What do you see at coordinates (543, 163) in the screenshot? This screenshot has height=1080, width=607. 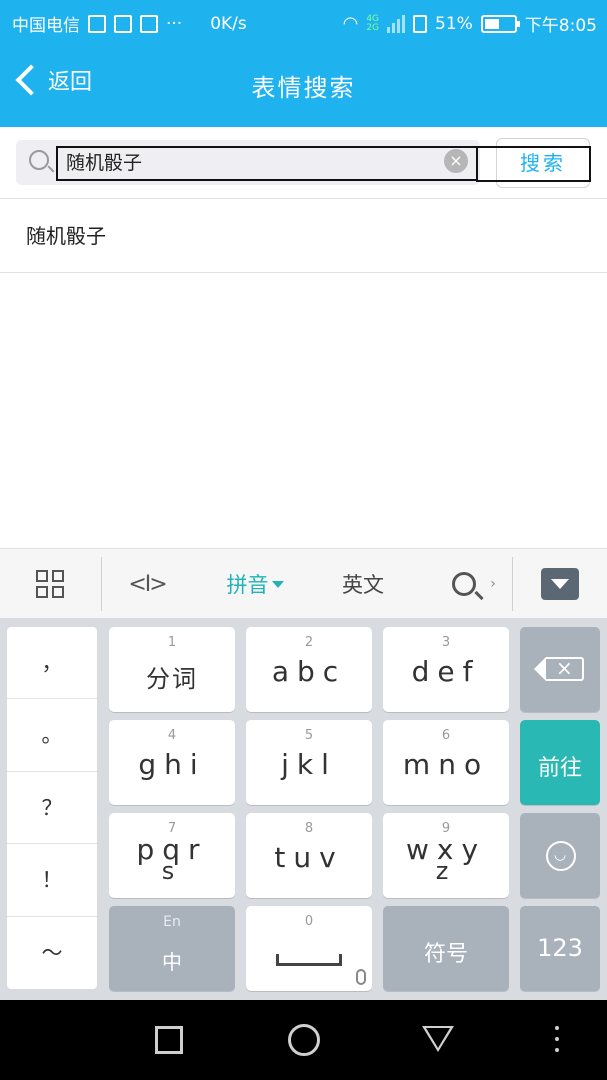 I see `search-button: 搜索` at bounding box center [543, 163].